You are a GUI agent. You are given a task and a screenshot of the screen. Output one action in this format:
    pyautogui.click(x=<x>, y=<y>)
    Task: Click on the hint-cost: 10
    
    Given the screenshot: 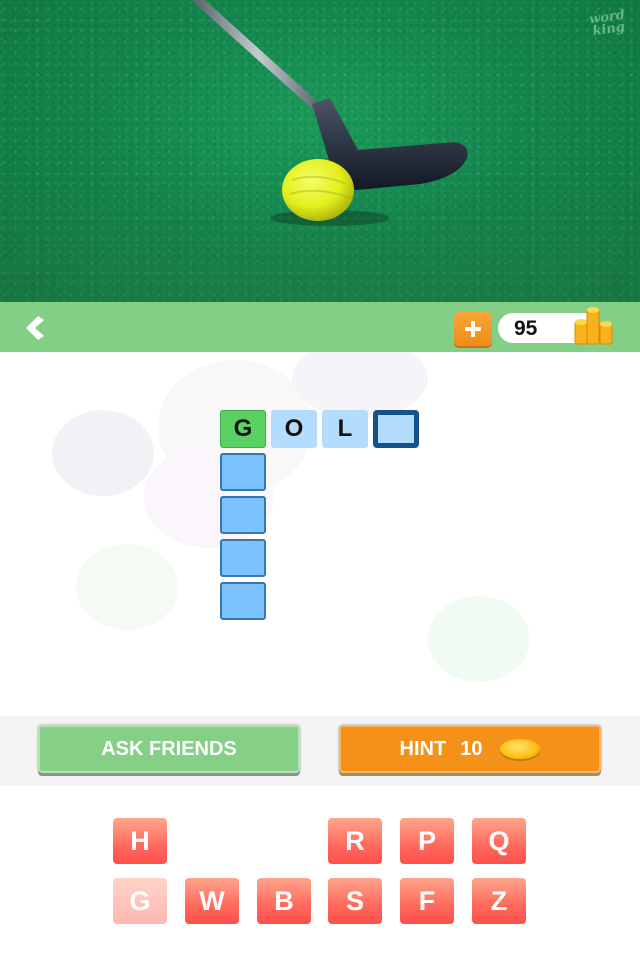 What is the action you would take?
    pyautogui.click(x=471, y=748)
    